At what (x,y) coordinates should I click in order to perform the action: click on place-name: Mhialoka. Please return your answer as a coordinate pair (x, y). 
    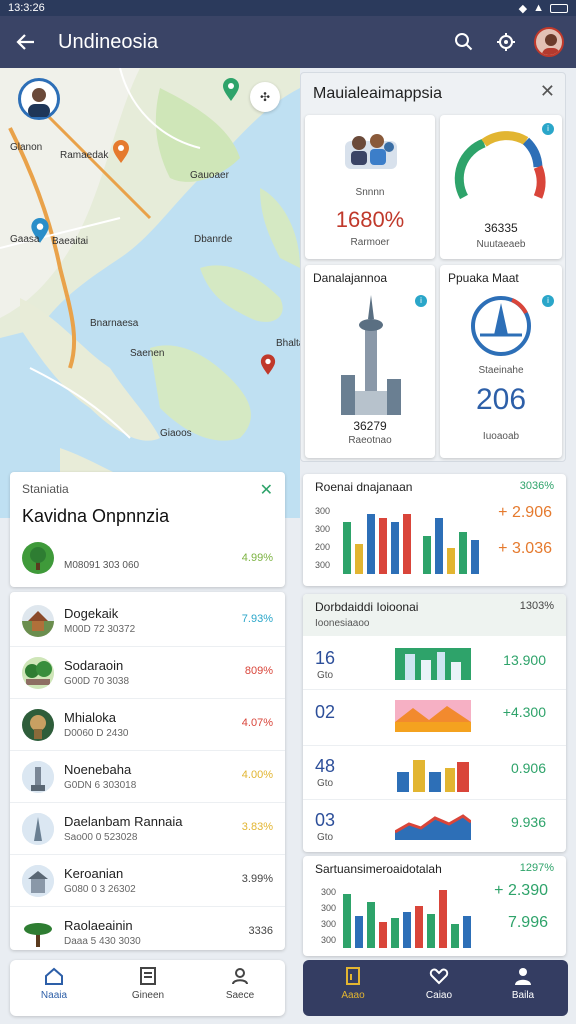
    Looking at the image, I should click on (90, 717).